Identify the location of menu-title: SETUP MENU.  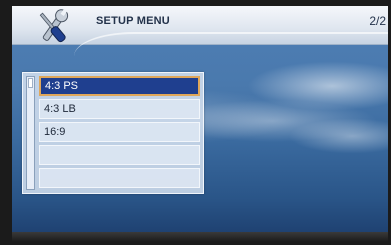
(133, 21).